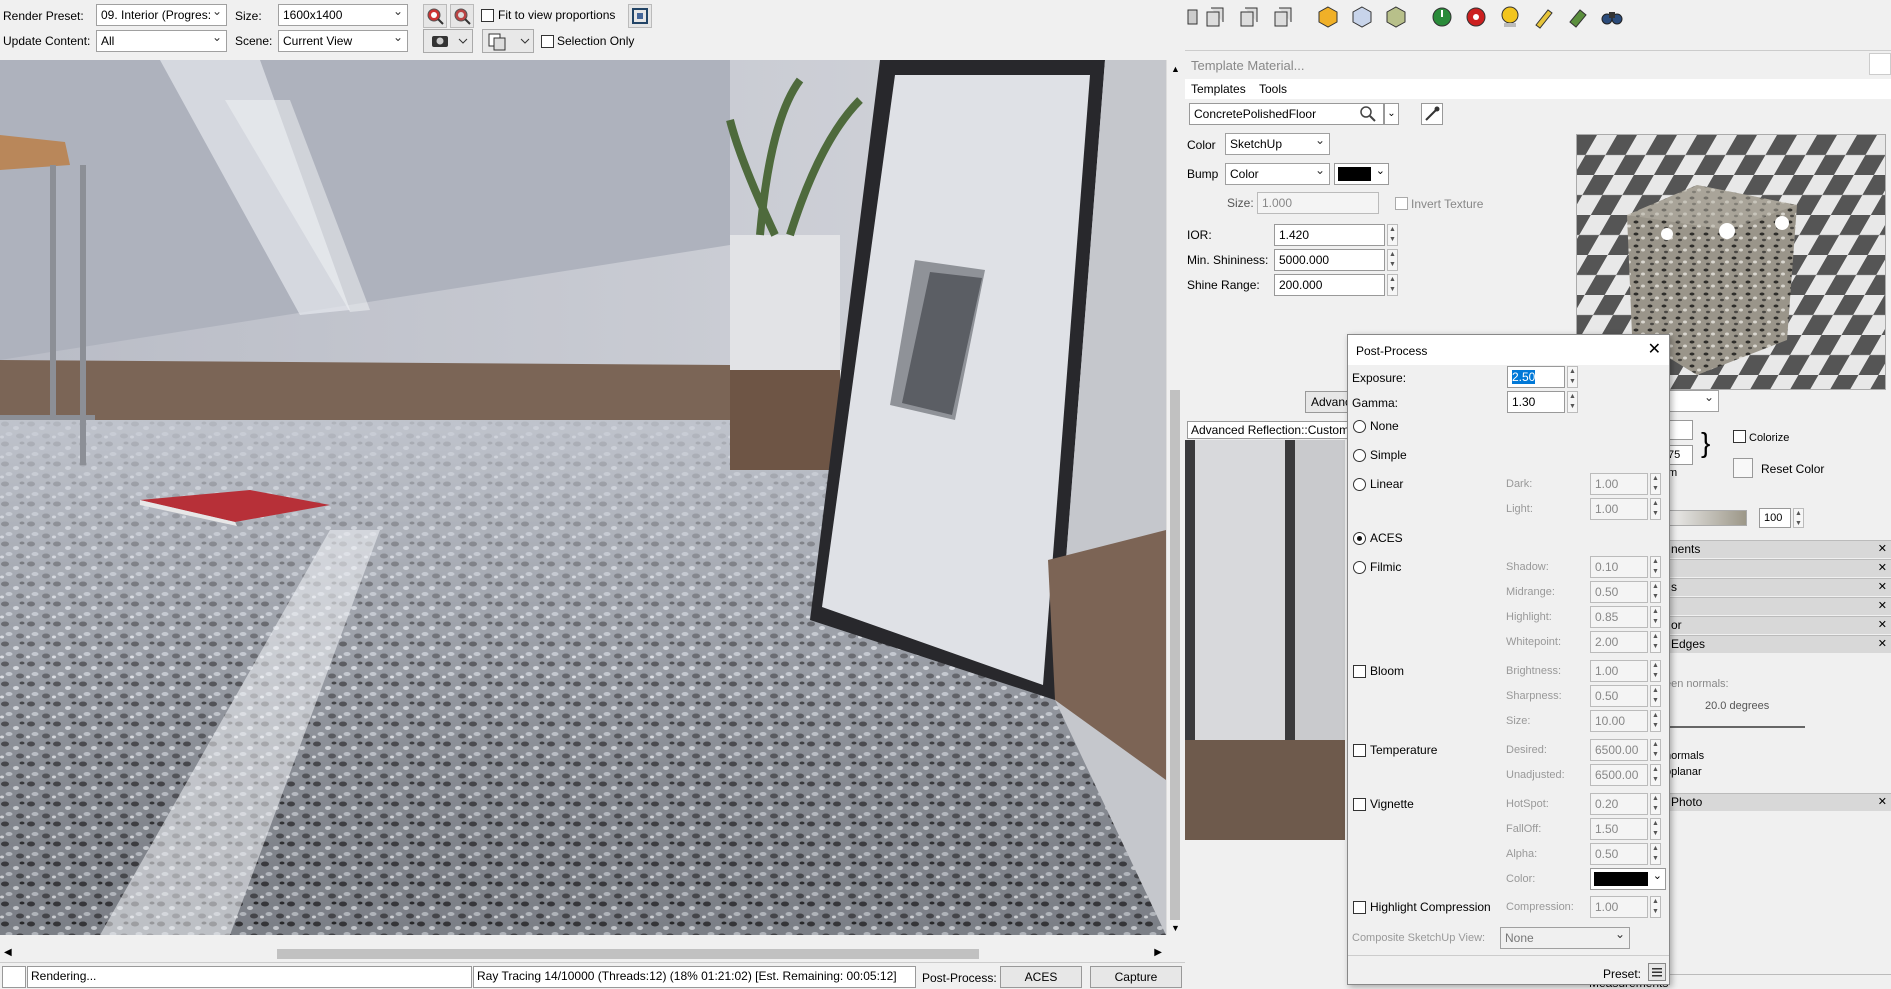 This screenshot has width=1891, height=989. Describe the element at coordinates (1359, 455) in the screenshot. I see `tonemap-simple-radio` at that location.